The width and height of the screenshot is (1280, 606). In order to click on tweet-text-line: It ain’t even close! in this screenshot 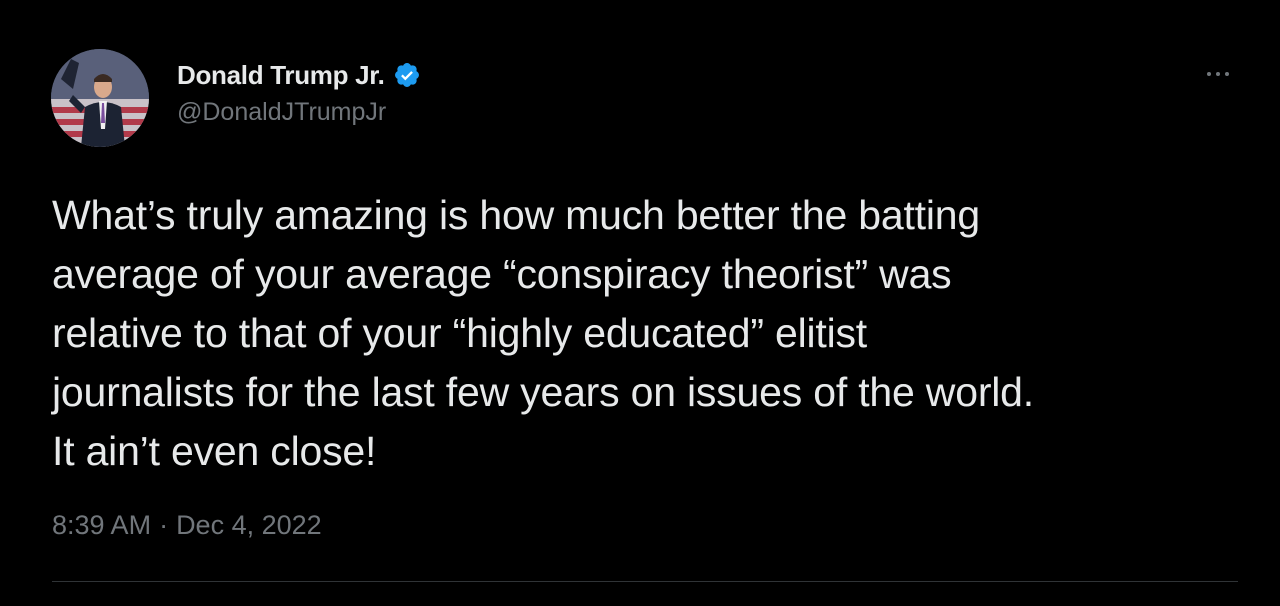, I will do `click(214, 451)`.